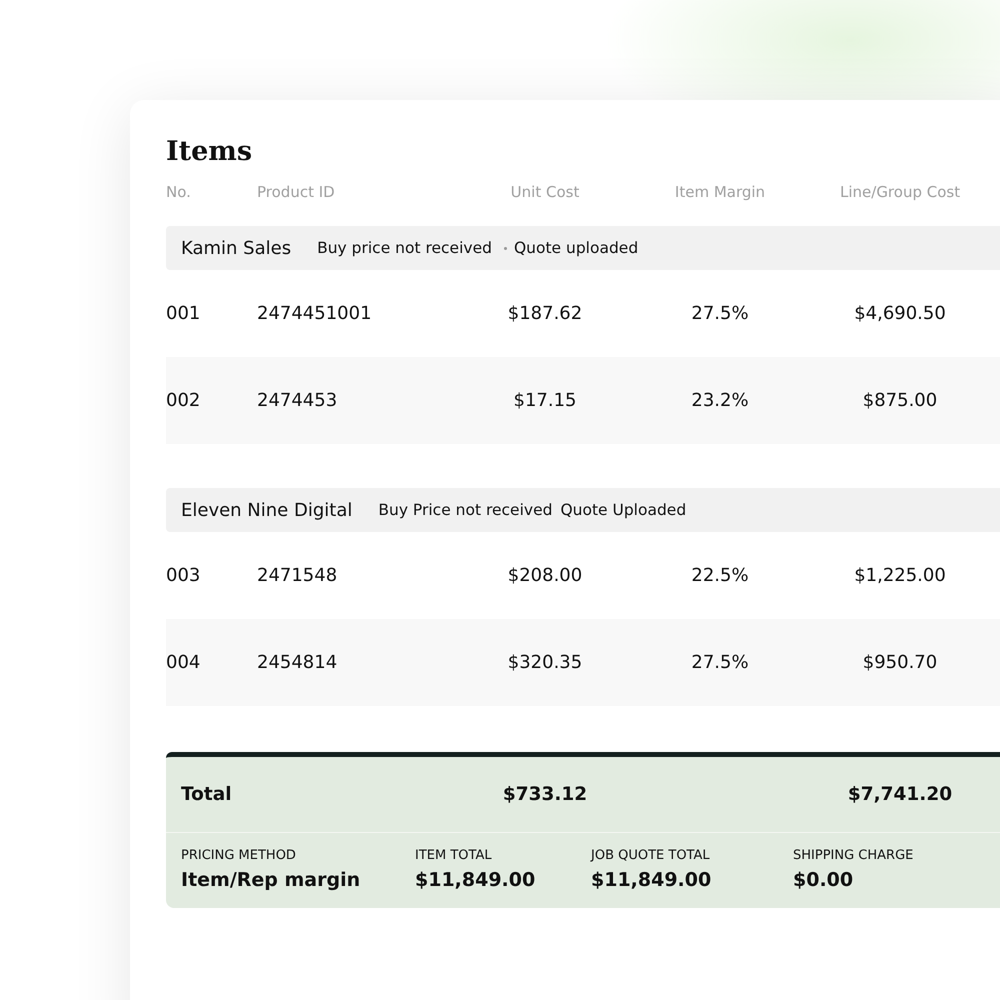 The width and height of the screenshot is (1000, 1000). Describe the element at coordinates (545, 313) in the screenshot. I see `table-cell-text: $187.62` at that location.